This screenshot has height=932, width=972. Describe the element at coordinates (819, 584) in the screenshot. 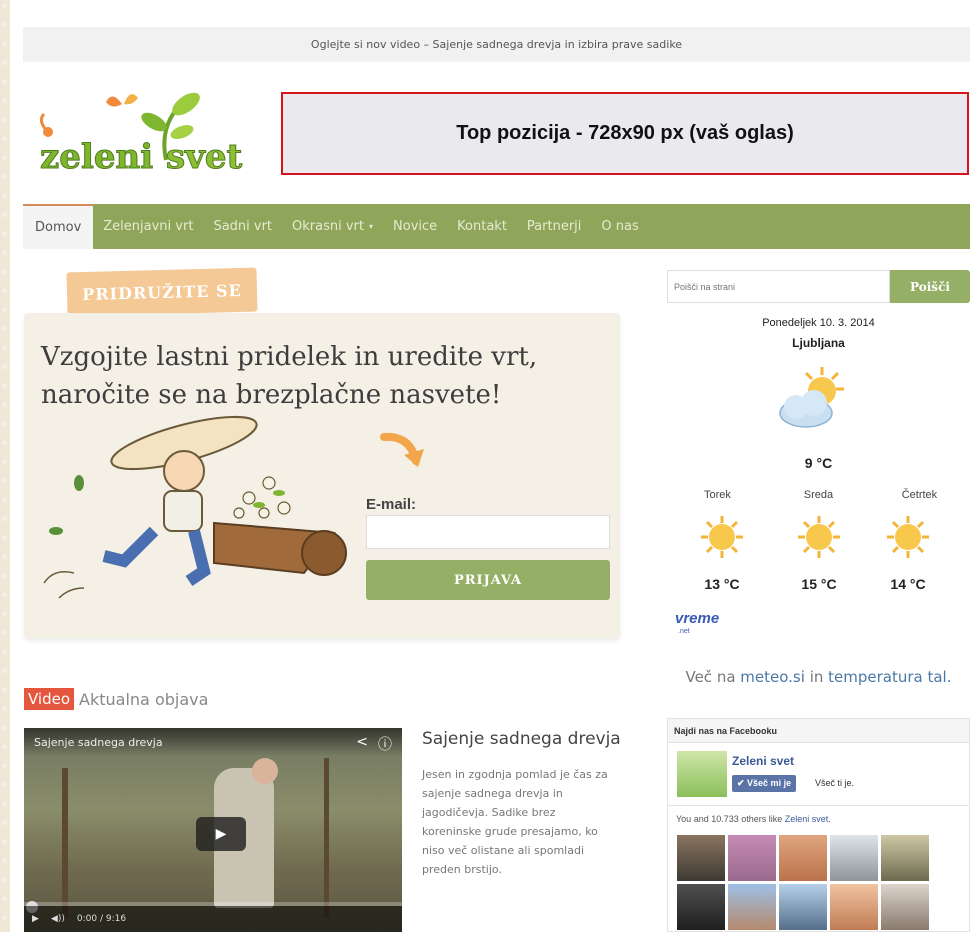

I see `forecast-temp: 15 °C` at that location.